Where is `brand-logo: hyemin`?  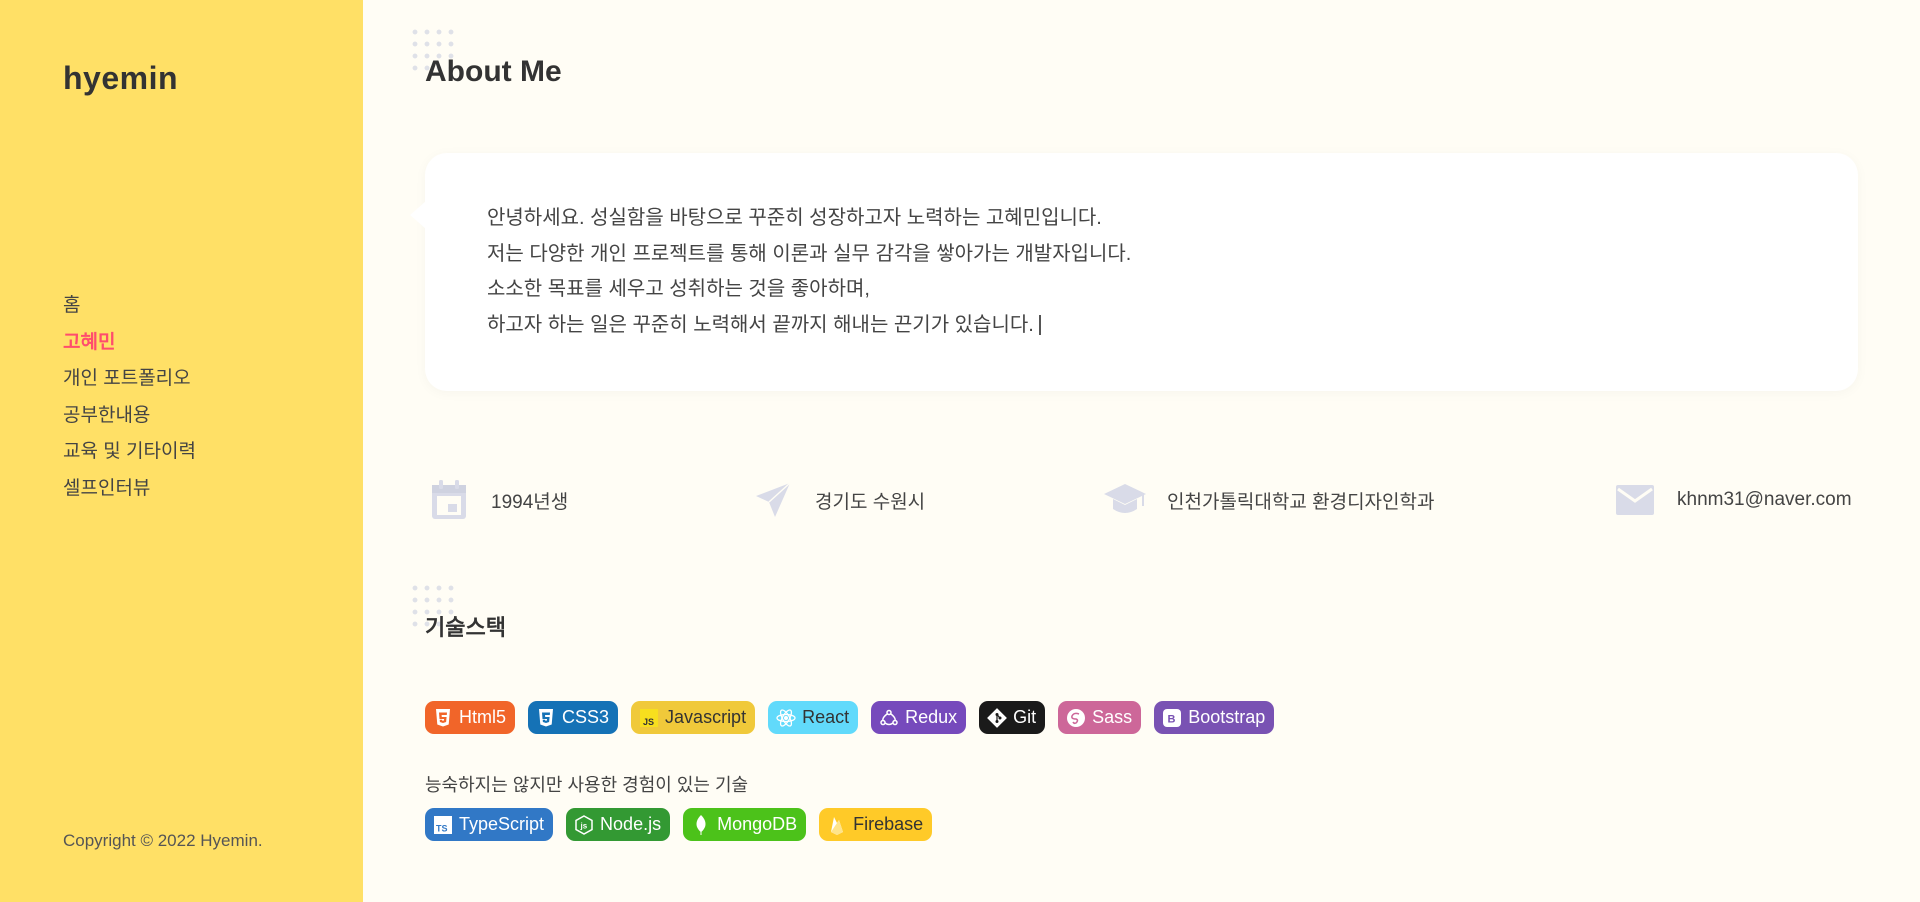 brand-logo: hyemin is located at coordinates (120, 78).